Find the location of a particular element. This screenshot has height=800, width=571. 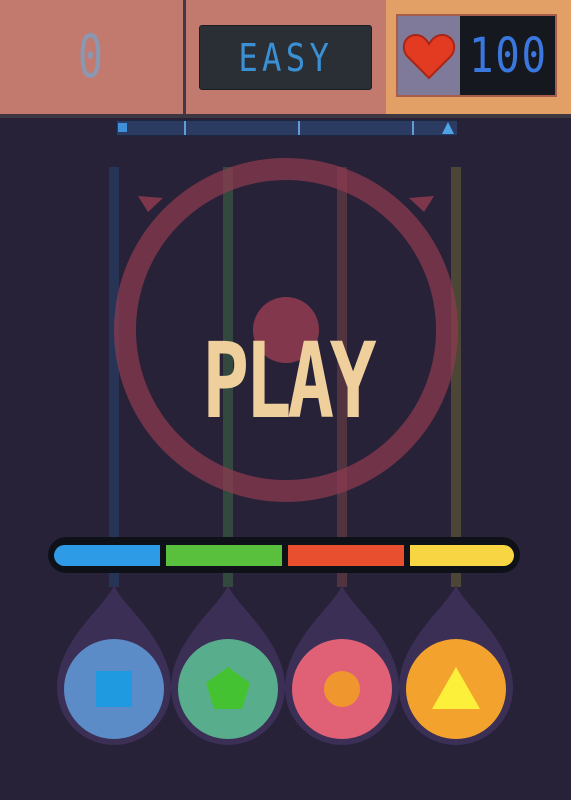

lane-button-red is located at coordinates (342, 689).